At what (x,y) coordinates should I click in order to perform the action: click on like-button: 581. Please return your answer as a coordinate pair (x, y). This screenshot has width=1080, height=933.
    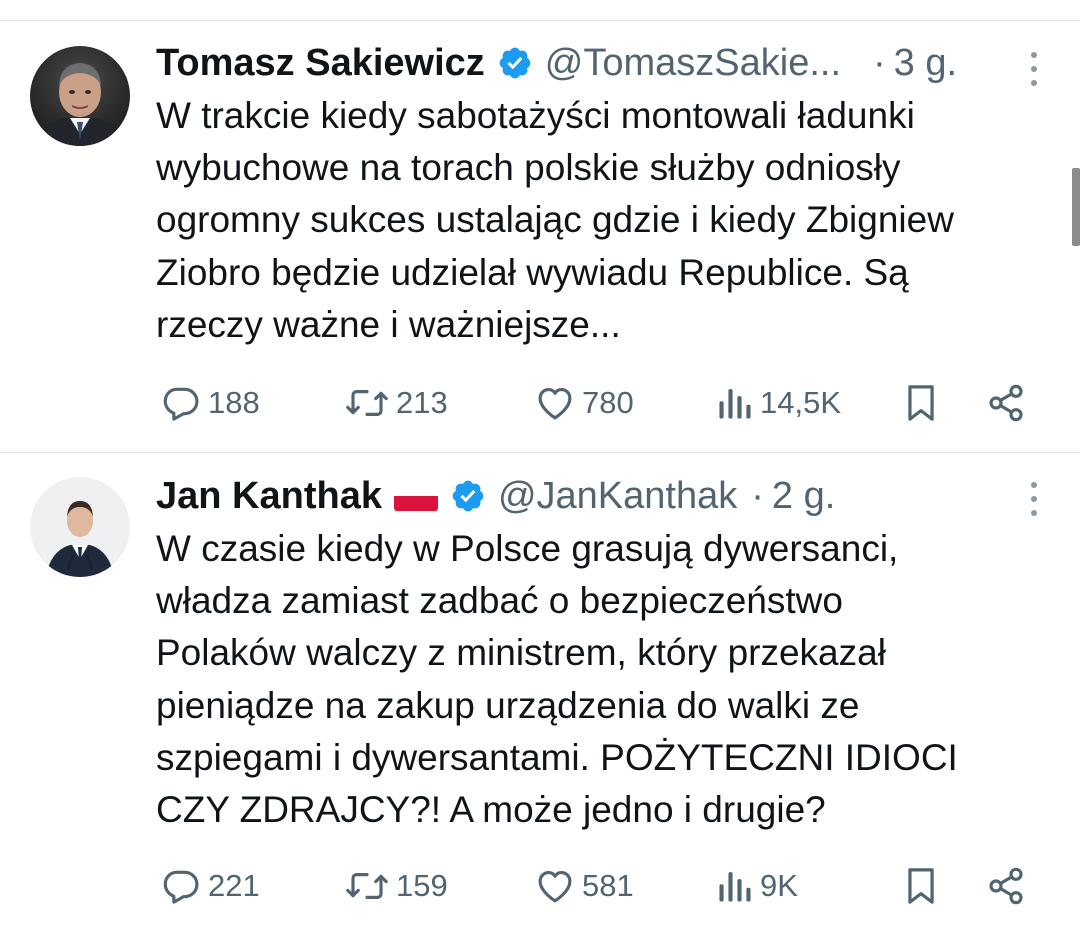
    Looking at the image, I should click on (584, 886).